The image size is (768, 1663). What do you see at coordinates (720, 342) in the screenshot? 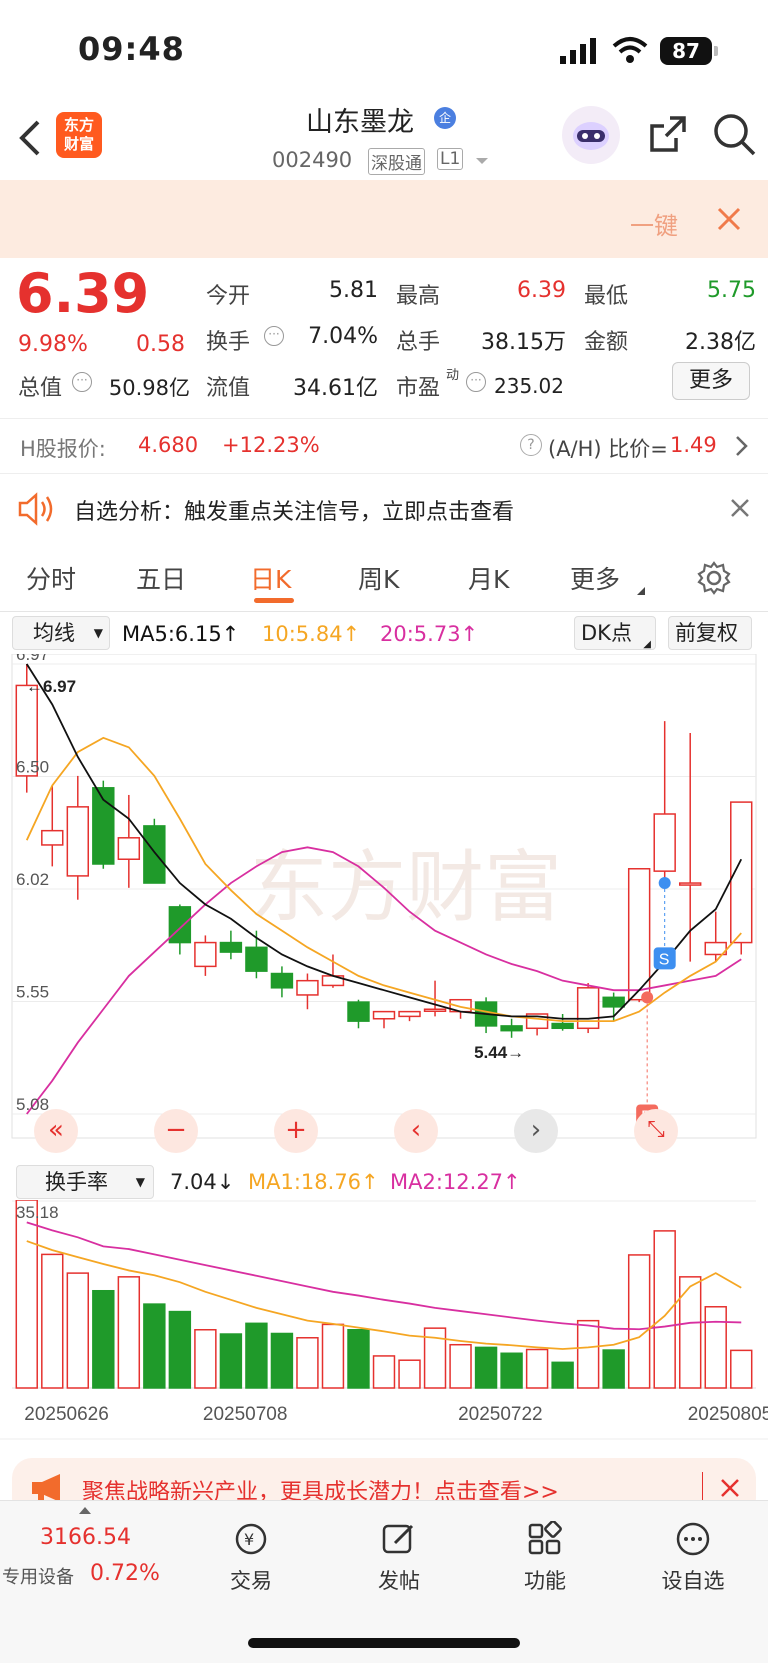
I see `amount-value: 2.38亿` at bounding box center [720, 342].